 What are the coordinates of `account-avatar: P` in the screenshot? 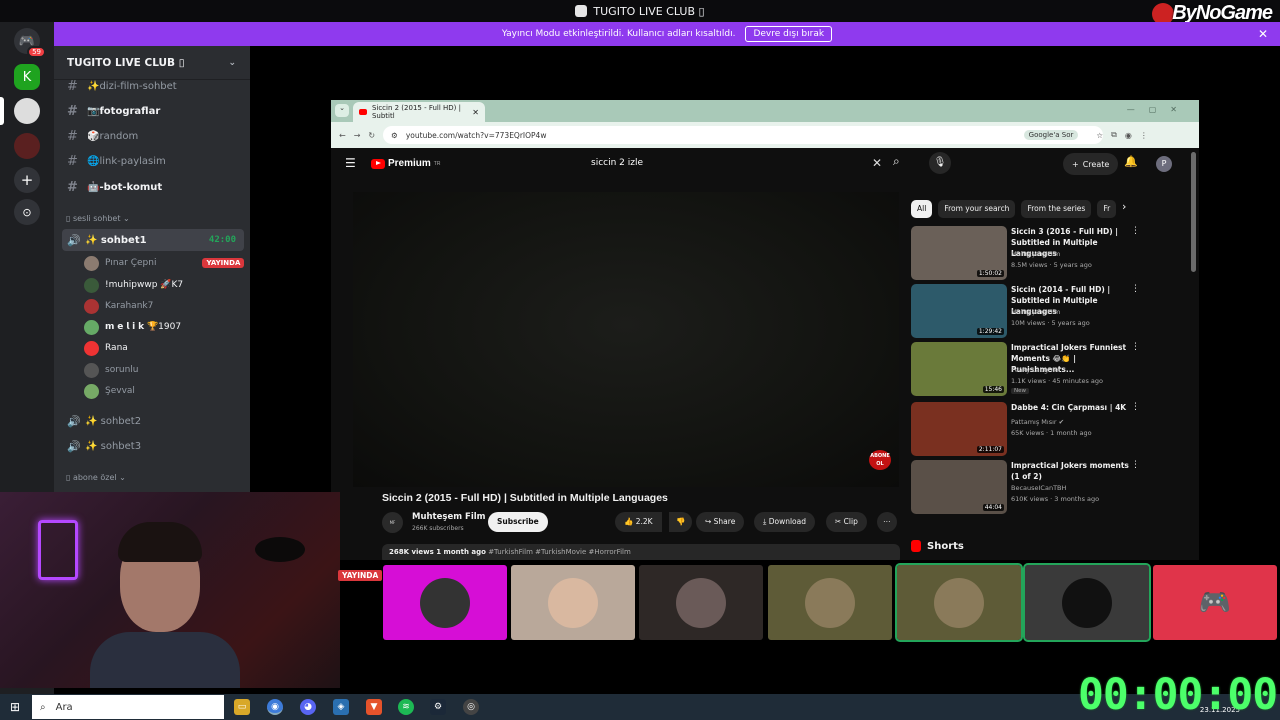 It's located at (1164, 164).